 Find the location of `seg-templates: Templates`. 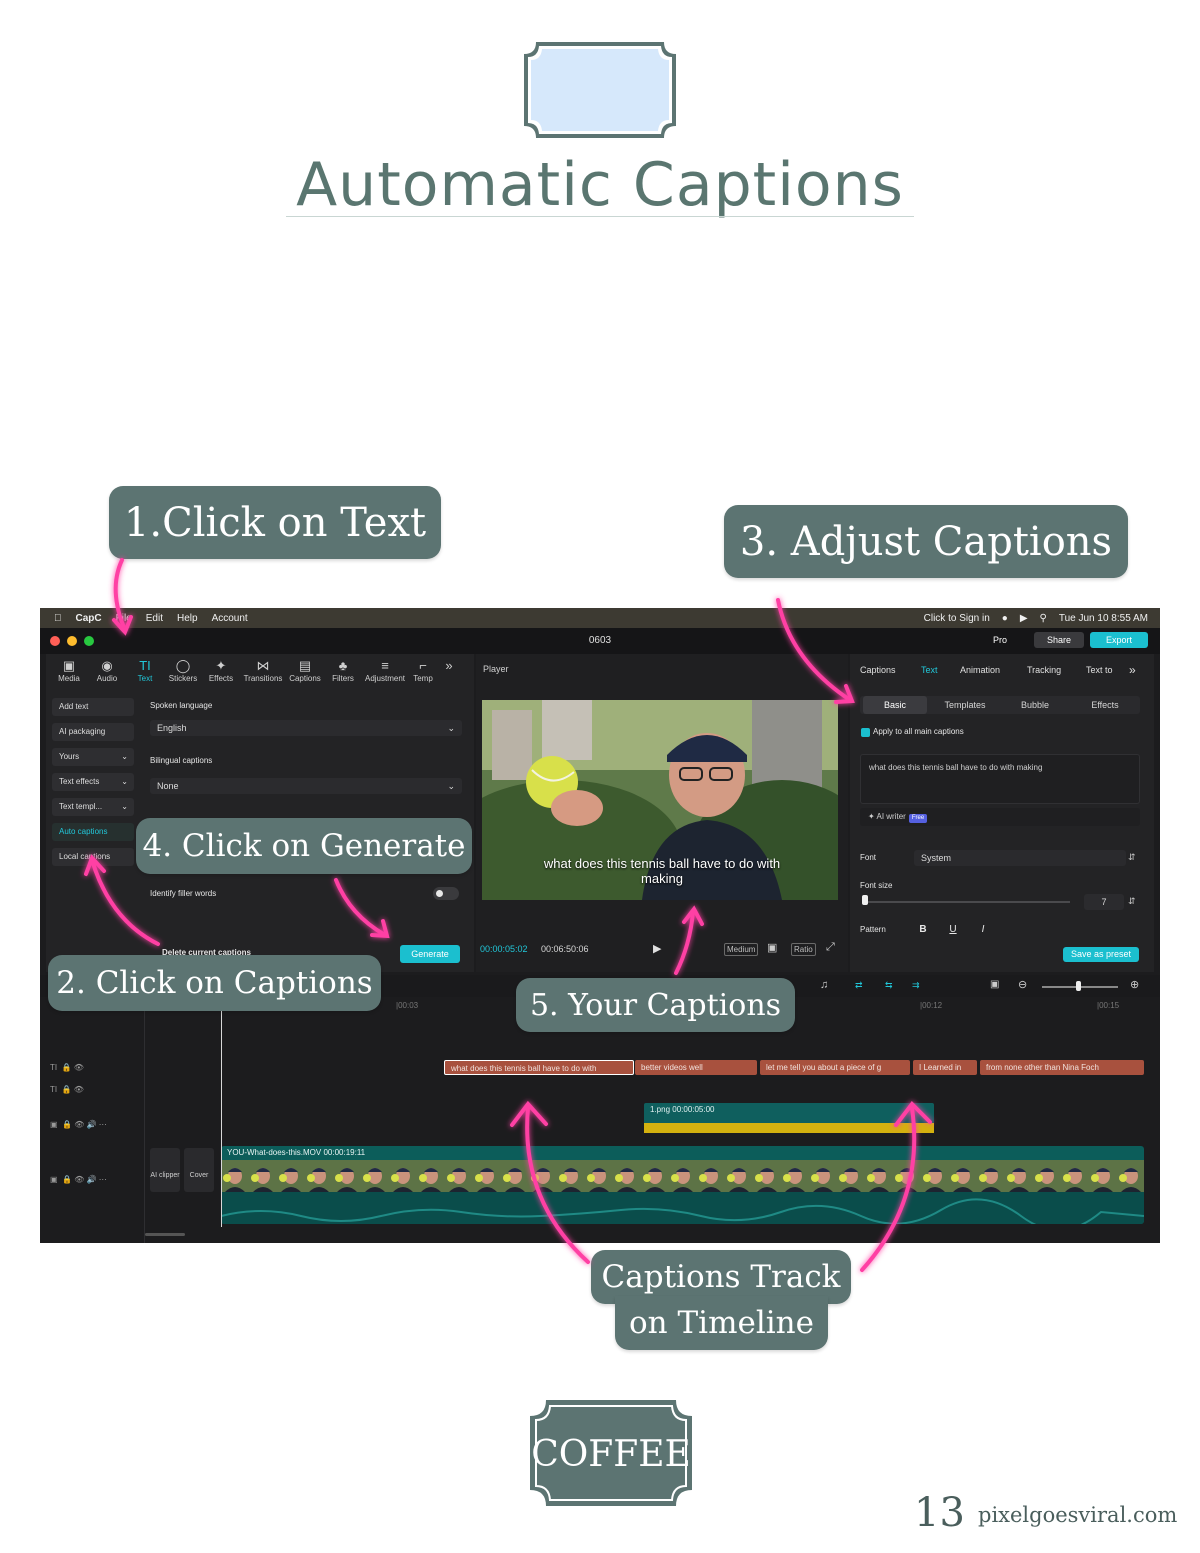

seg-templates: Templates is located at coordinates (965, 705).